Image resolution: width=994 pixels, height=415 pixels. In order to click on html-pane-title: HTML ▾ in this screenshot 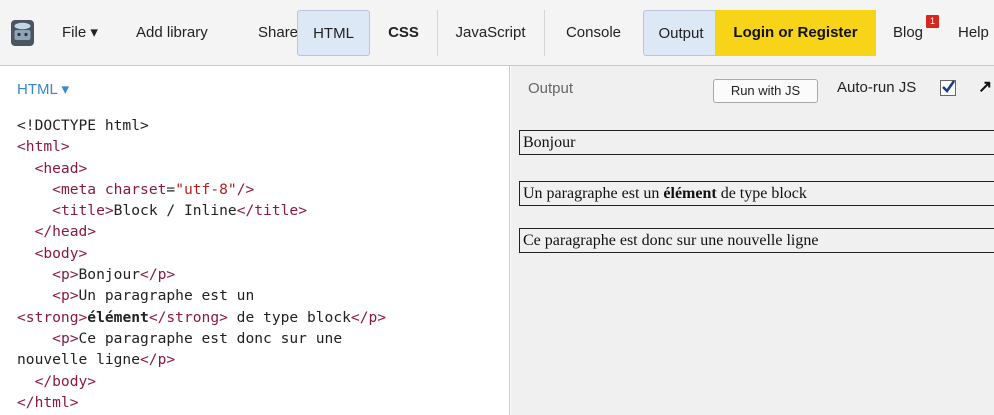, I will do `click(43, 89)`.